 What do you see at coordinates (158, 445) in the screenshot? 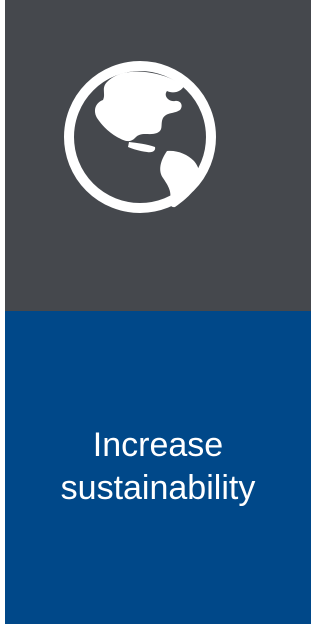
I see `caption-line-1: Increase` at bounding box center [158, 445].